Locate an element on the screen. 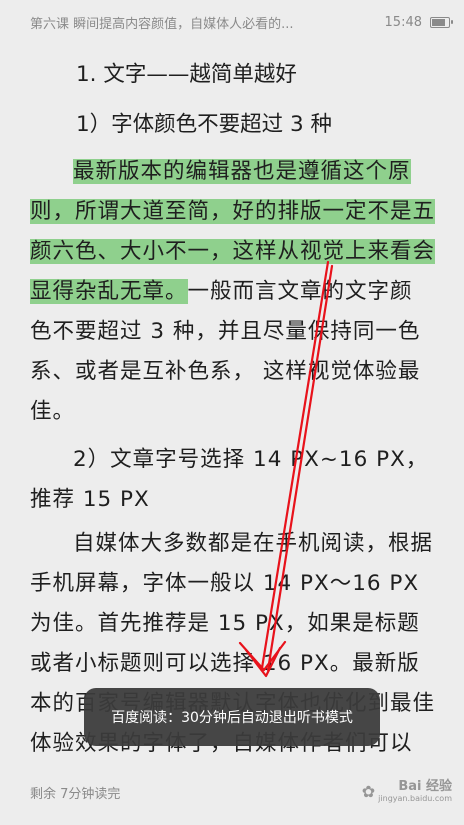 The height and width of the screenshot is (825, 464). reading-remaining: 剩余 7分钟读完 is located at coordinates (75, 794).